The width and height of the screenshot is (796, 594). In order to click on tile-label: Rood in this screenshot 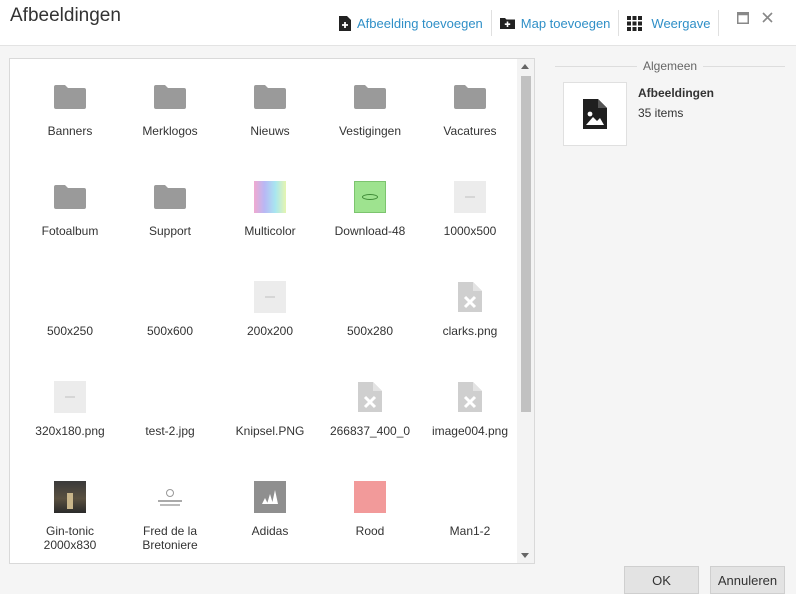, I will do `click(370, 531)`.